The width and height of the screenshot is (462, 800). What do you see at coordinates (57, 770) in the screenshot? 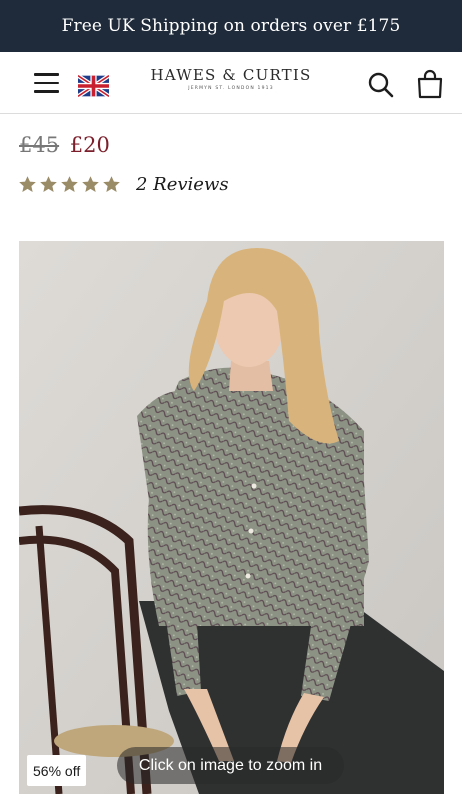
I see `discount-badge: 56% off` at bounding box center [57, 770].